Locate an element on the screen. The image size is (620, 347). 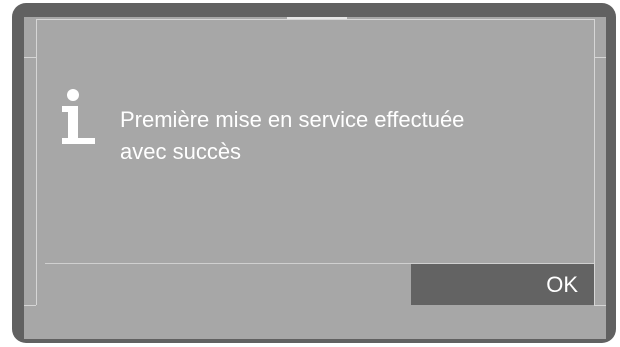
dialog-right-line is located at coordinates (594, 162).